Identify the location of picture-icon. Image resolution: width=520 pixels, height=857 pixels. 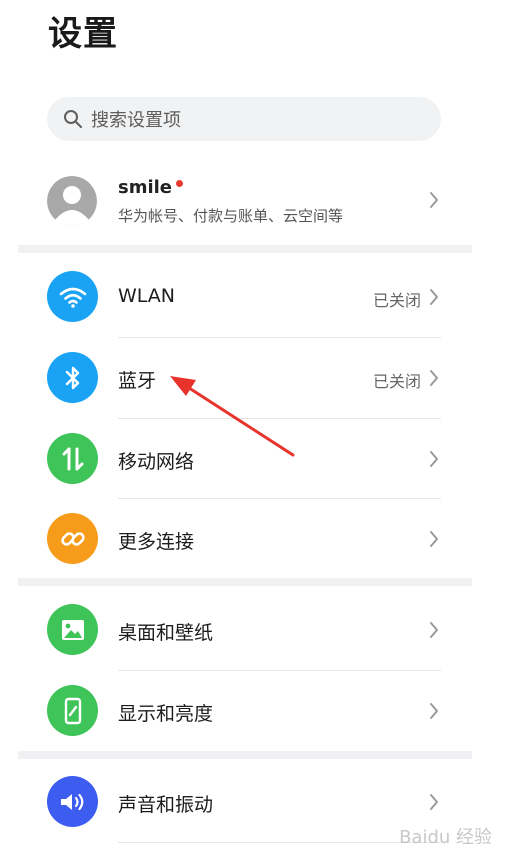
(72, 629).